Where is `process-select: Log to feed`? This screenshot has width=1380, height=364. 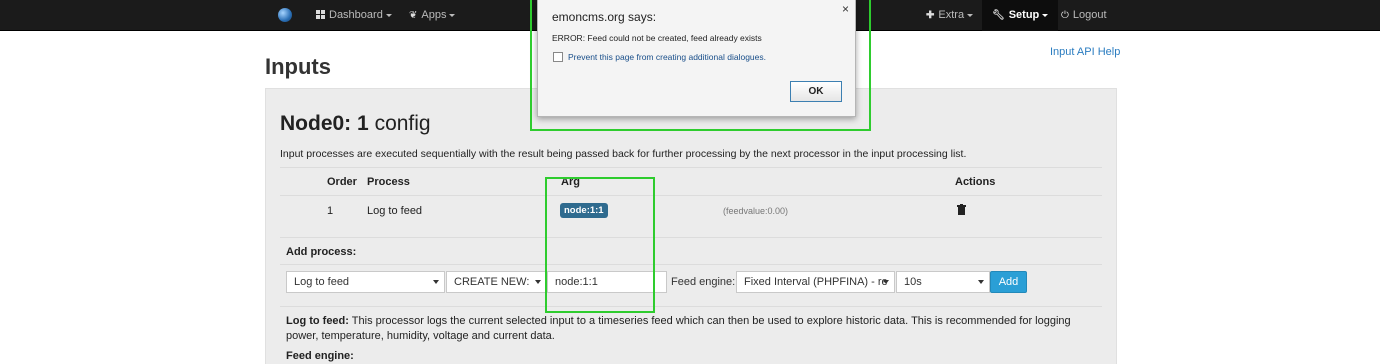 process-select: Log to feed is located at coordinates (365, 282).